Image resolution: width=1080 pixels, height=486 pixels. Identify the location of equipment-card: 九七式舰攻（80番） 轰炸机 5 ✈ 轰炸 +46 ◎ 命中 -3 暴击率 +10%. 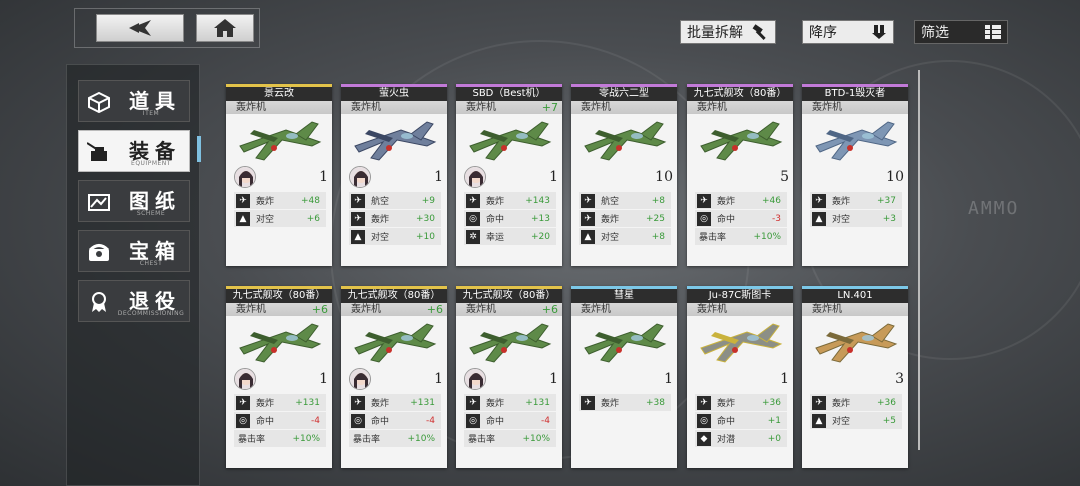
(740, 175).